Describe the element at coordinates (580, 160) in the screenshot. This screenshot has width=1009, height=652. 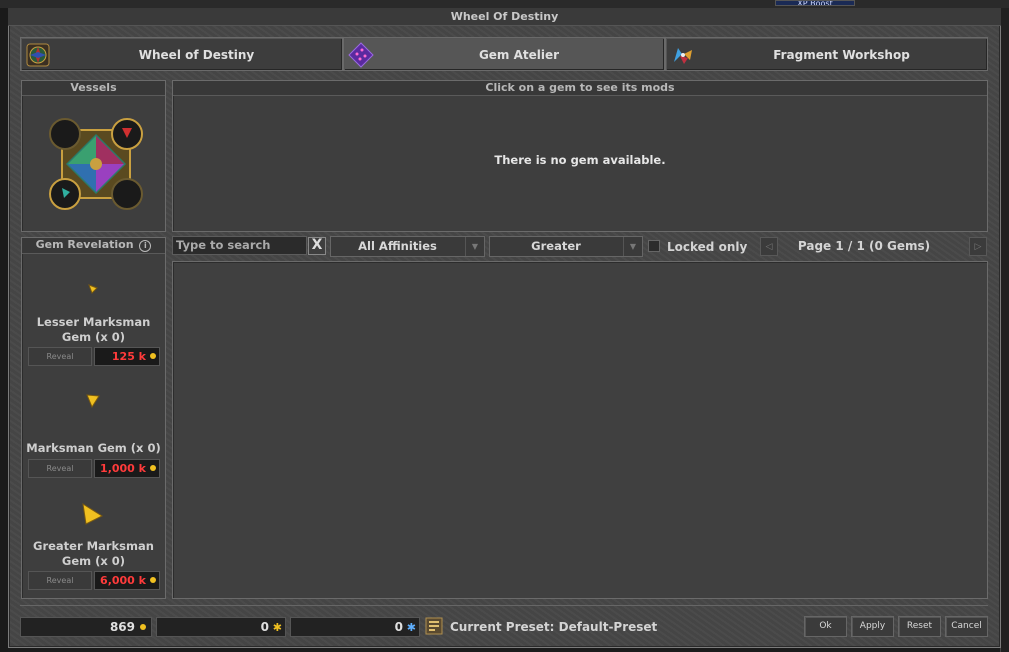
I see `no-gem-message: There is no gem available.` at that location.